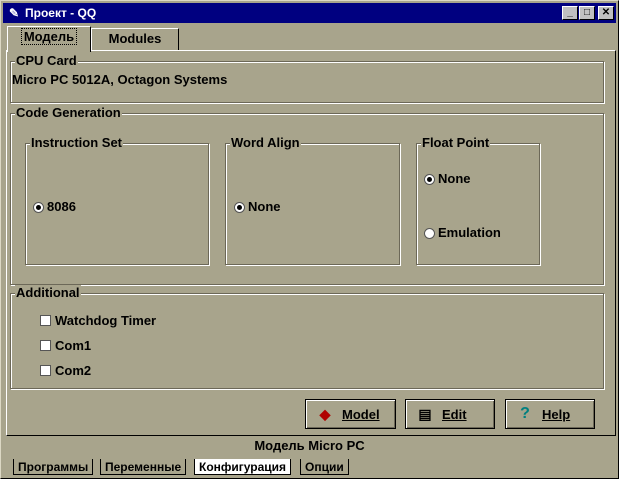 This screenshot has width=619, height=479. Describe the element at coordinates (525, 413) in the screenshot. I see `question-mark-icon: ?` at that location.